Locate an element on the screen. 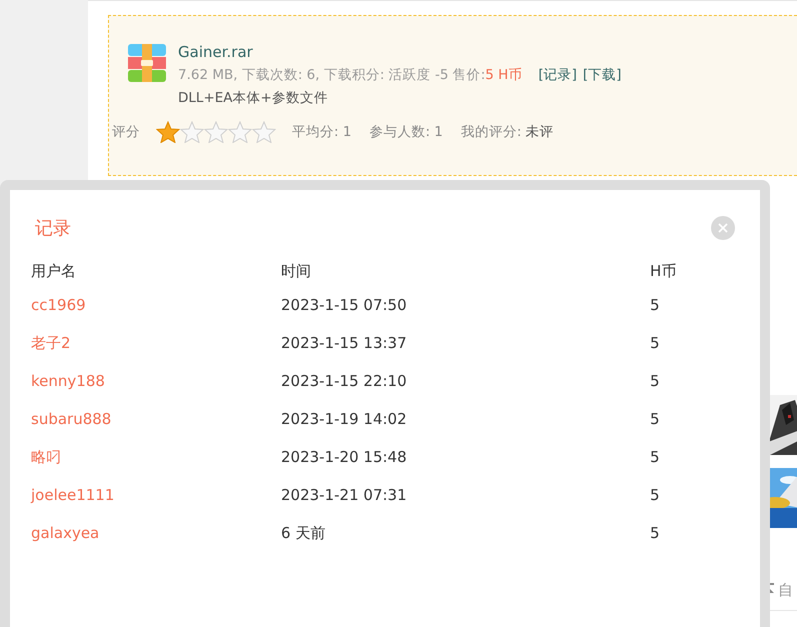 The height and width of the screenshot is (627, 797). user-link: joelee1111 is located at coordinates (156, 495).